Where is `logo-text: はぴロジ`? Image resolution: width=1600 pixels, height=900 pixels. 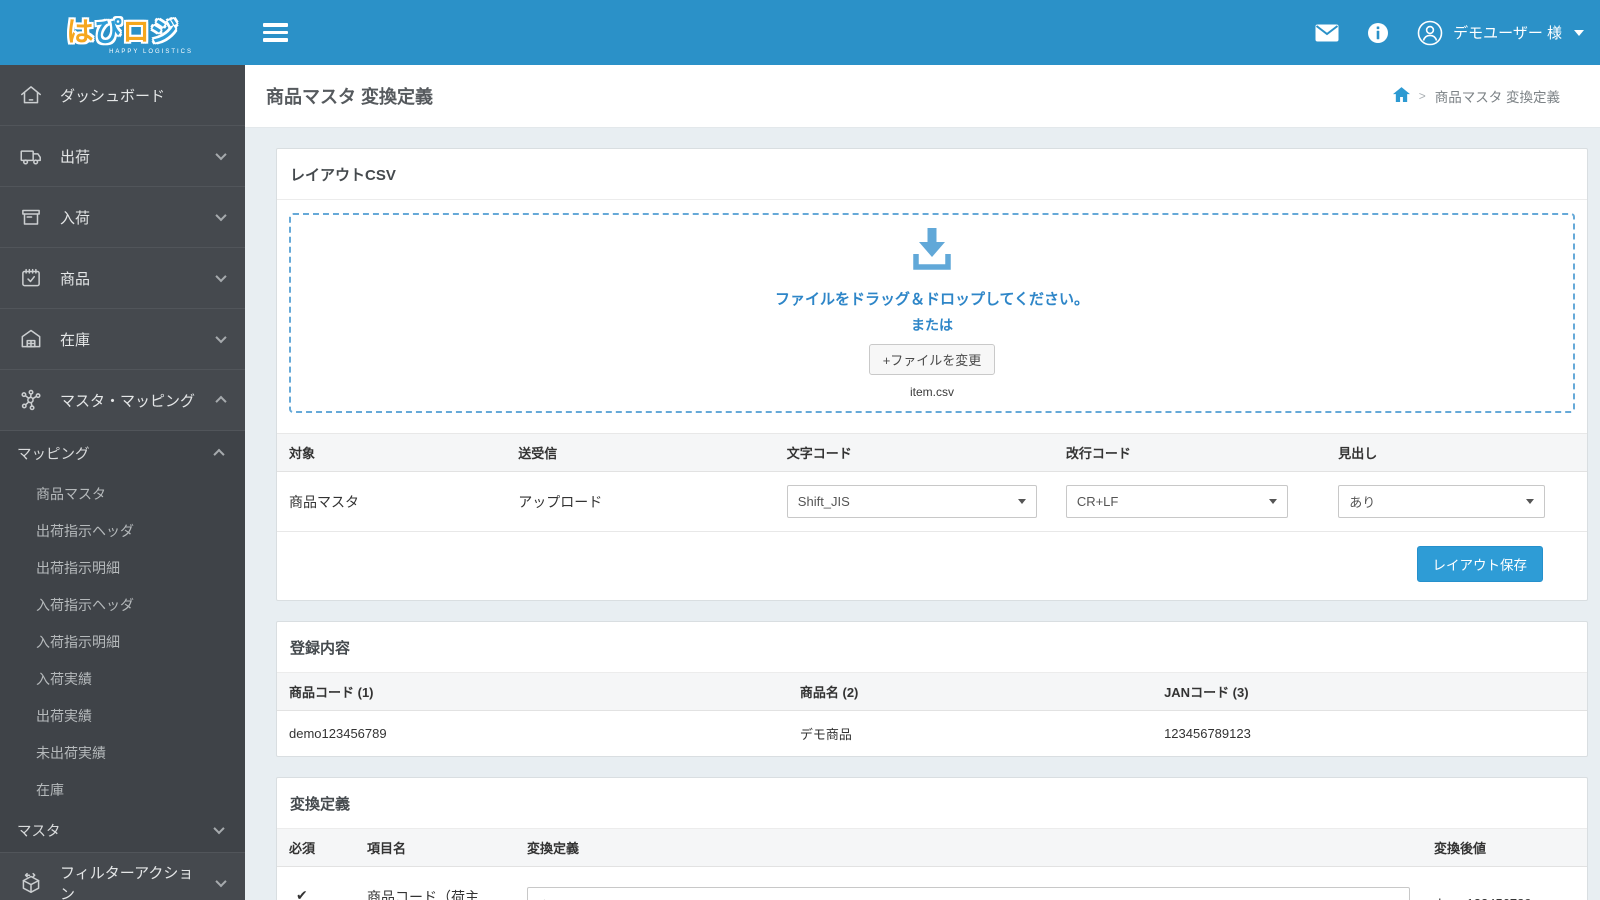 logo-text: はぴロジ is located at coordinates (122, 32).